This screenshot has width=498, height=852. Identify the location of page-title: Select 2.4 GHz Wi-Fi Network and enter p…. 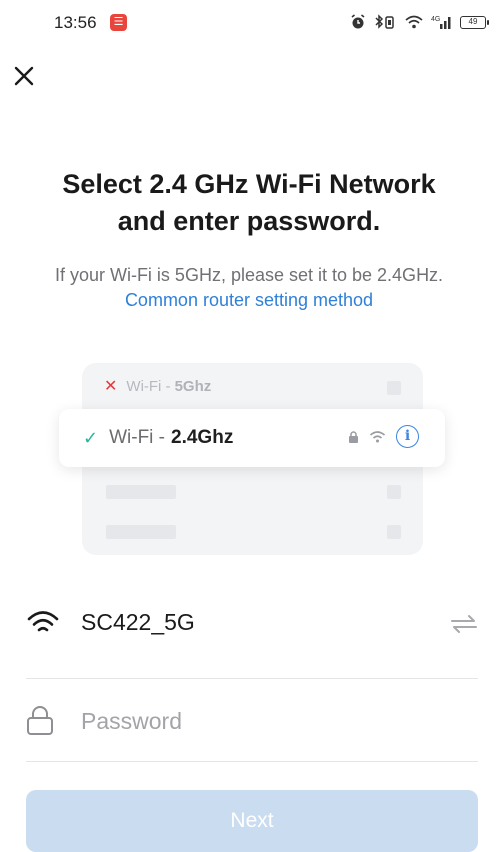
(249, 203).